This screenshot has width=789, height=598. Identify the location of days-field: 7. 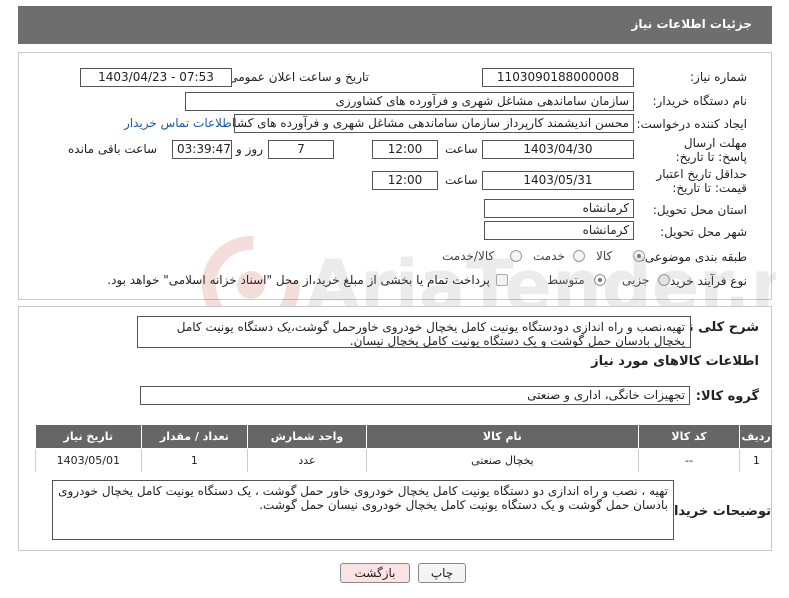
(301, 149).